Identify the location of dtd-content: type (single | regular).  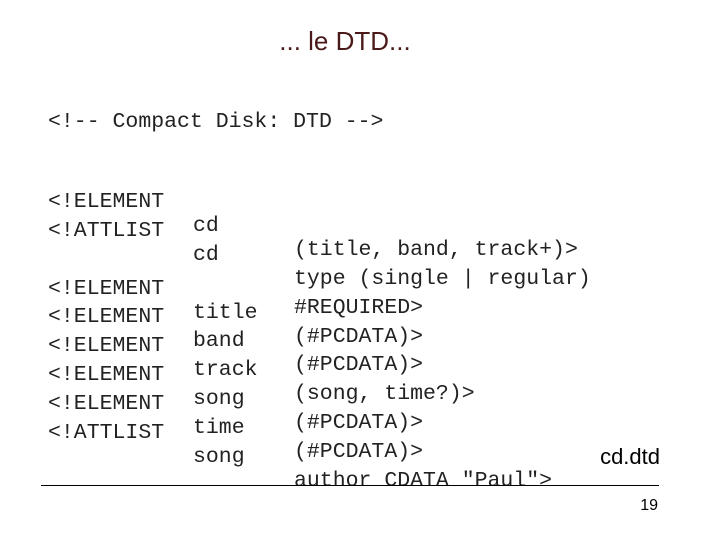
(442, 279).